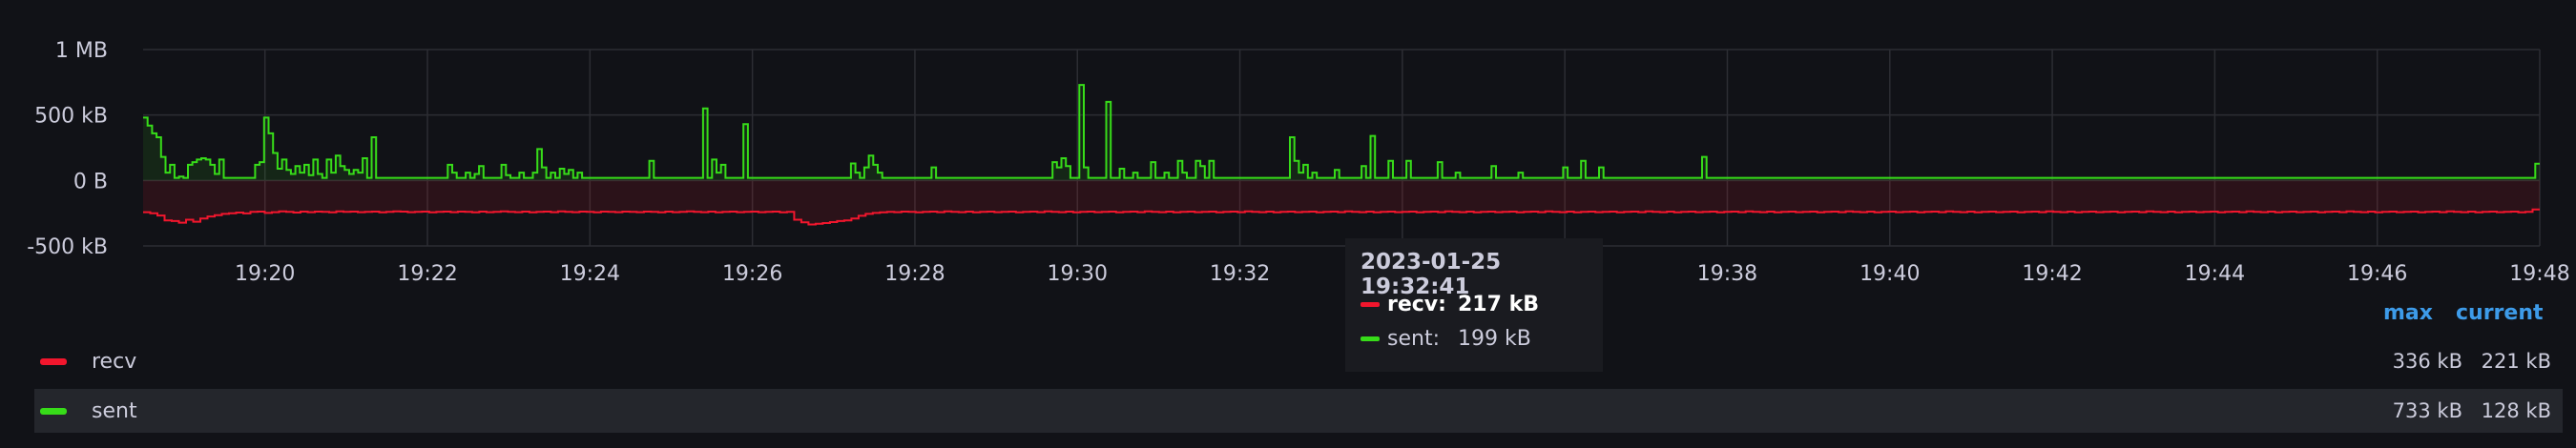 This screenshot has height=448, width=2576. What do you see at coordinates (67, 247) in the screenshot?
I see `y-tick-label: -500 kB` at bounding box center [67, 247].